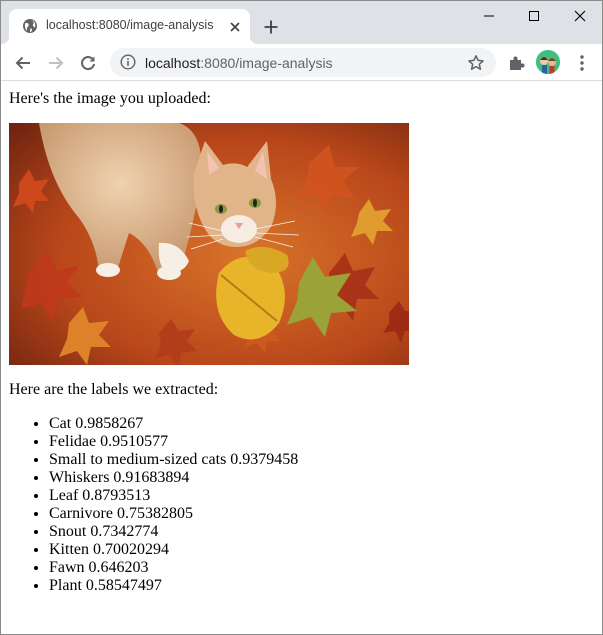  What do you see at coordinates (266, 63) in the screenshot?
I see `url-path: :8080/image-analysis` at bounding box center [266, 63].